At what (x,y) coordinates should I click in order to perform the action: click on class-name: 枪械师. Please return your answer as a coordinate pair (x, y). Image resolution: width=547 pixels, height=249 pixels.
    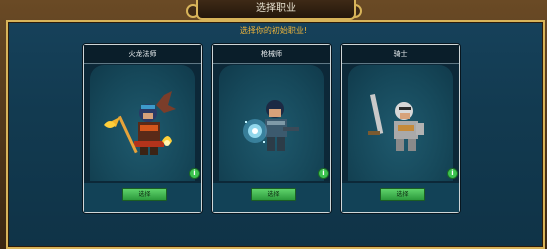
    Looking at the image, I should click on (271, 54).